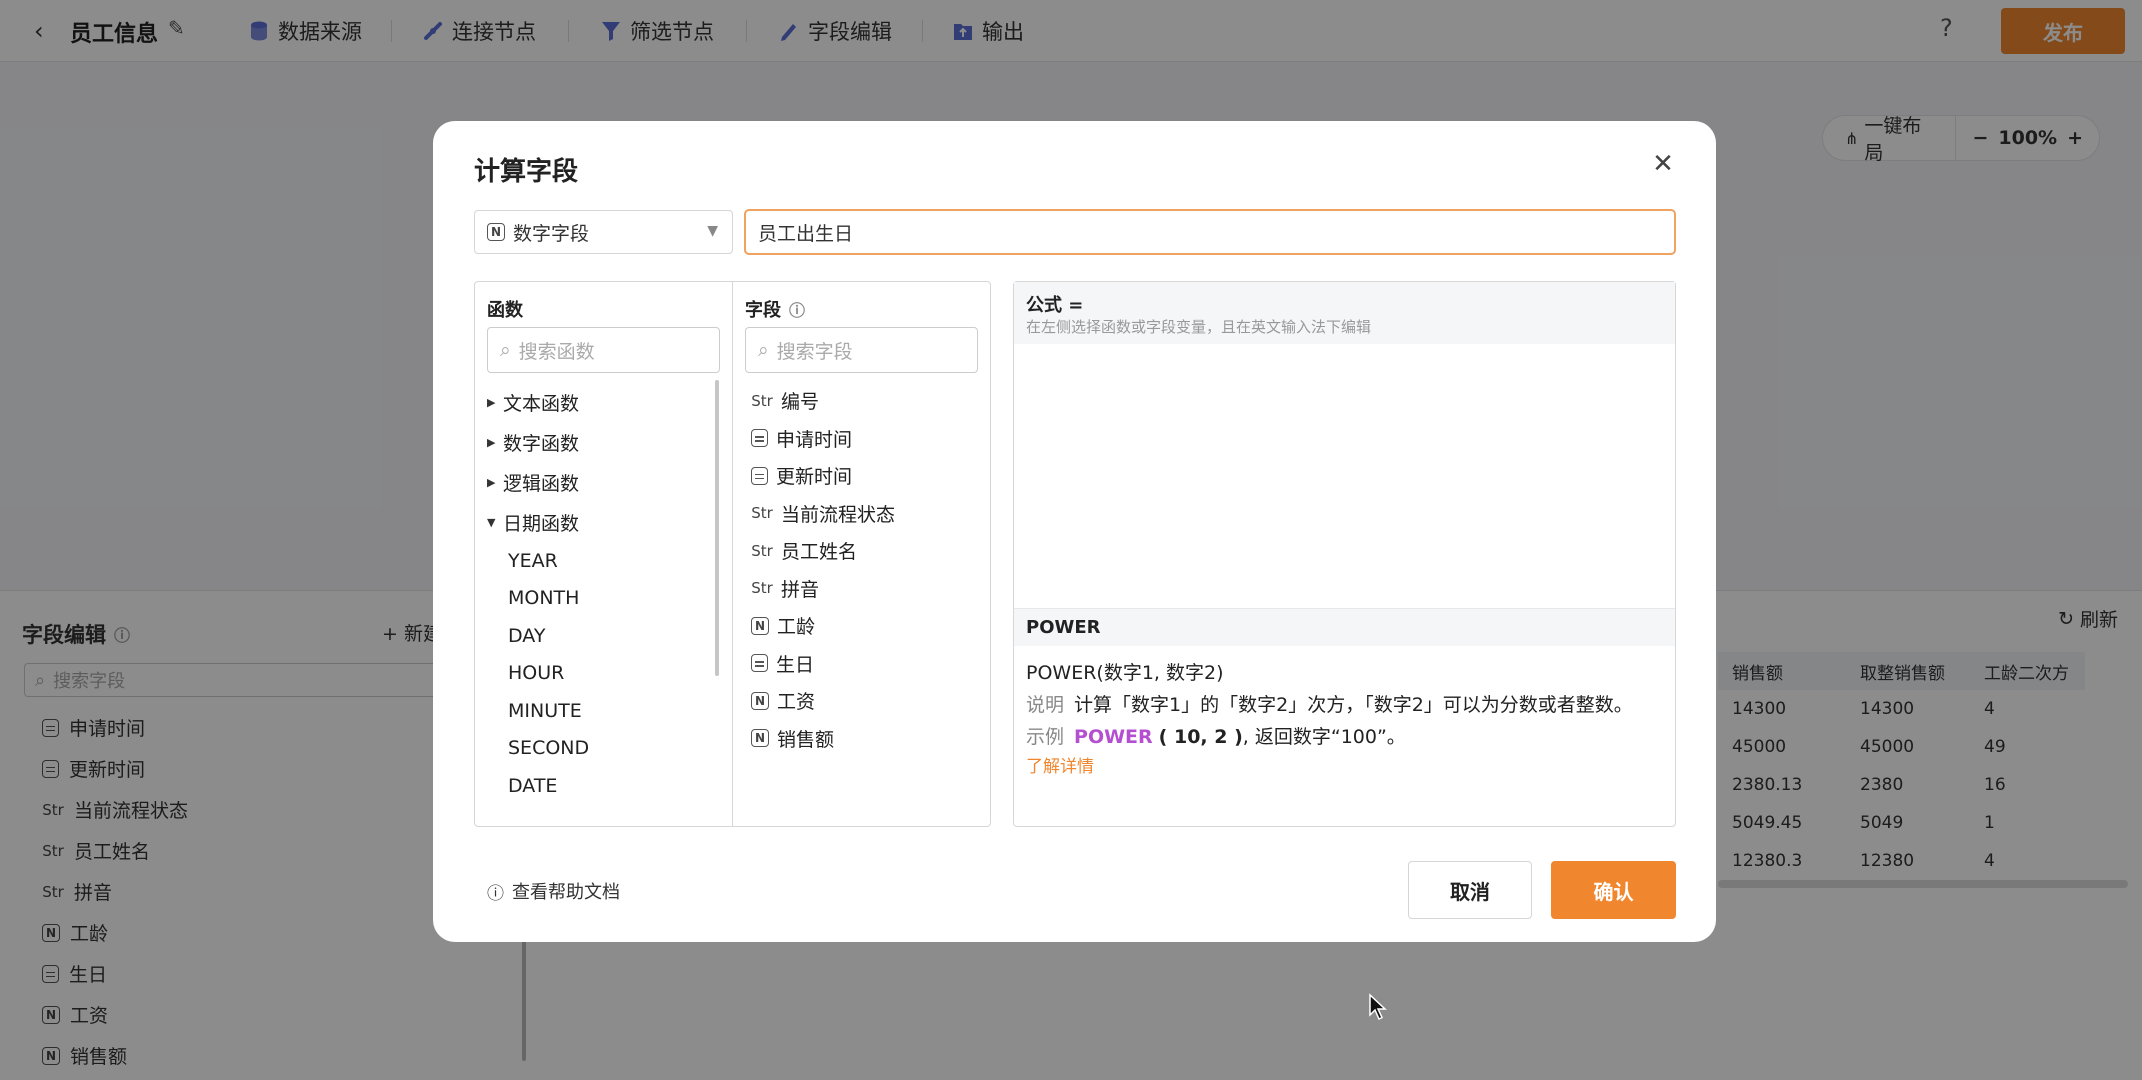 The image size is (2142, 1080). I want to click on function-item: HOUR, so click(599, 674).